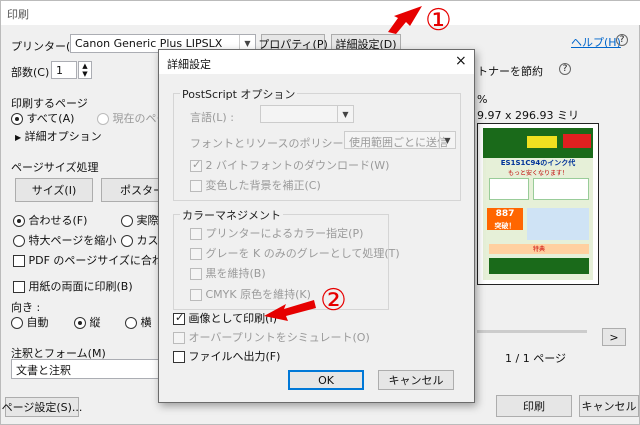  Describe the element at coordinates (43, 370) in the screenshot. I see `comments-value: 文書と注釈` at that location.